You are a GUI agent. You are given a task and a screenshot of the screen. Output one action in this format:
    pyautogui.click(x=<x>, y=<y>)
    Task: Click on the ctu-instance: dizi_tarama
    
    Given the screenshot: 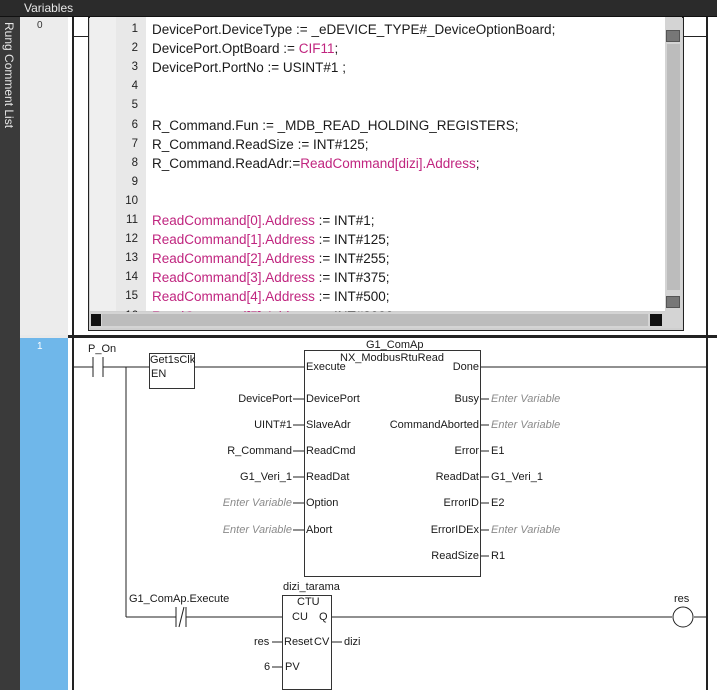 What is the action you would take?
    pyautogui.click(x=311, y=587)
    